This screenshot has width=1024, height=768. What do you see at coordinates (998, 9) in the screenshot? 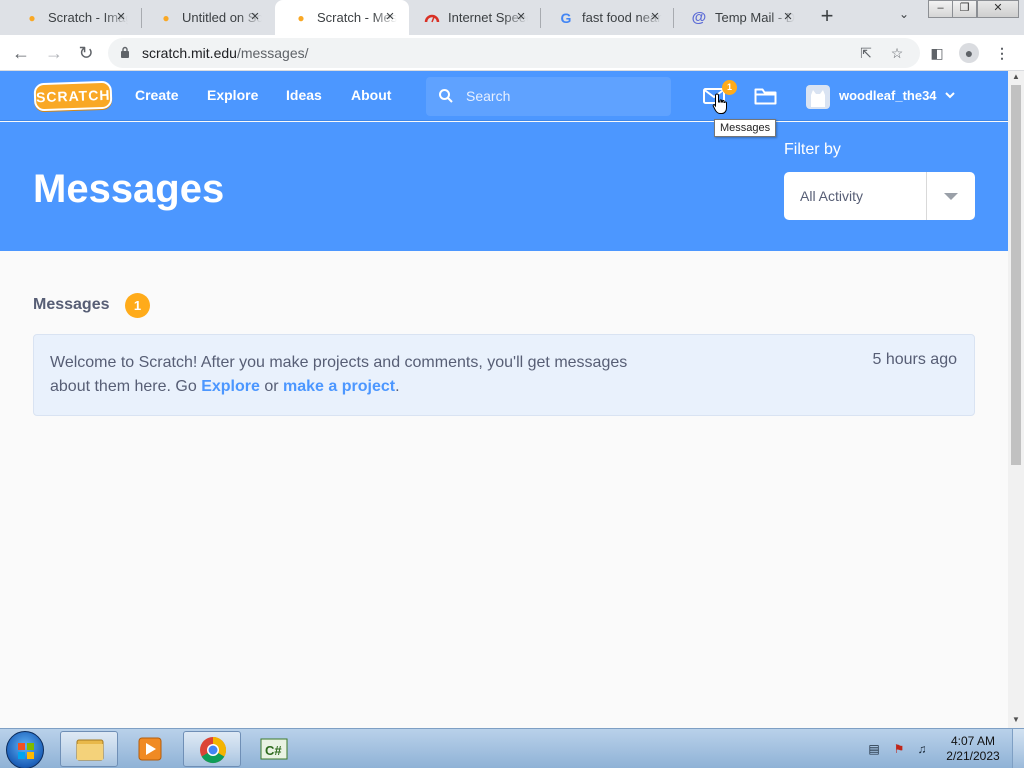
I see `close-window-button: ✕` at bounding box center [998, 9].